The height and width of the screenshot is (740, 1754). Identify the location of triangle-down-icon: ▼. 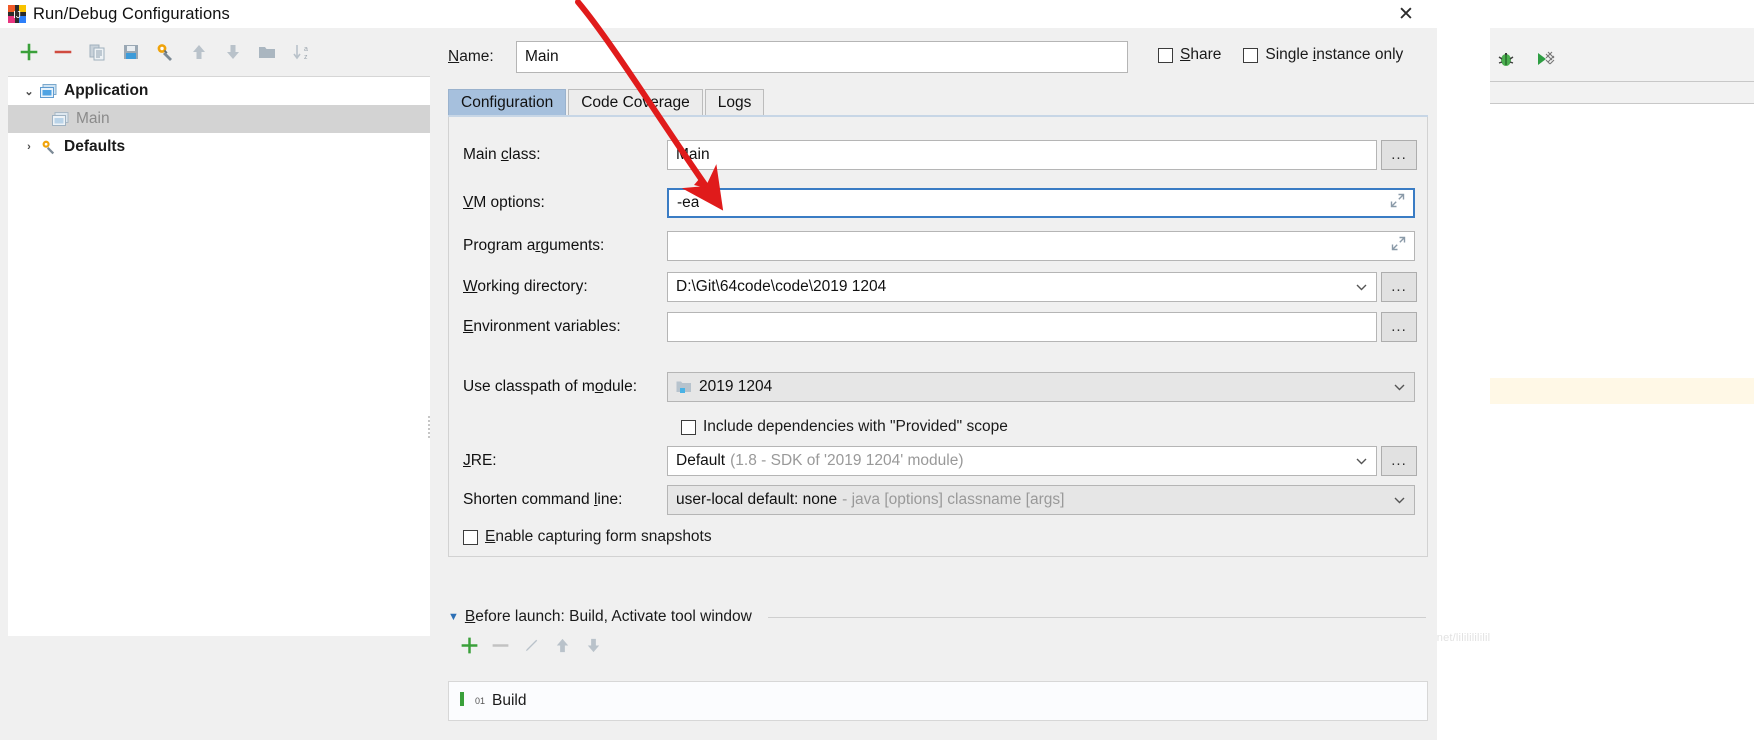
(453, 617).